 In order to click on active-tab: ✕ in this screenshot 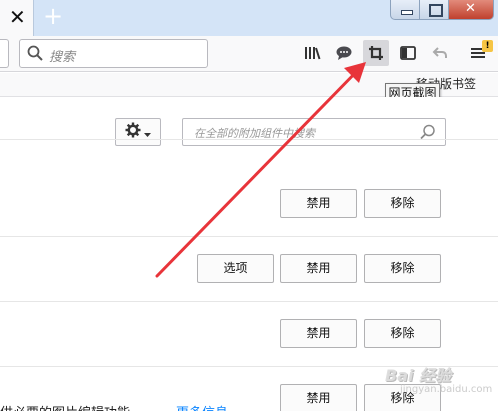, I will do `click(17, 18)`.